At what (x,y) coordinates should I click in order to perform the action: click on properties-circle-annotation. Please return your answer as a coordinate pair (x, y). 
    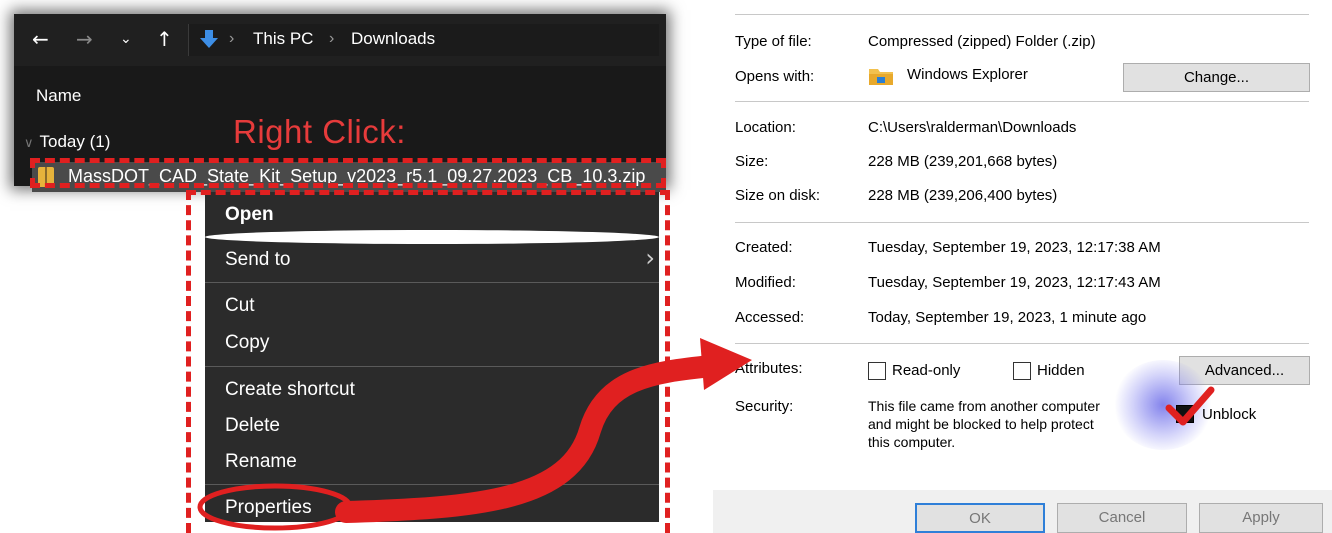
    Looking at the image, I should click on (275, 507).